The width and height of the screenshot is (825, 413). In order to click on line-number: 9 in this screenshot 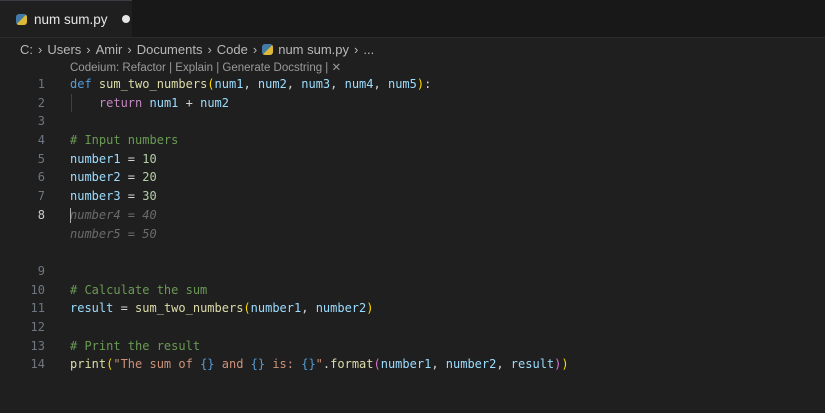, I will do `click(41, 270)`.